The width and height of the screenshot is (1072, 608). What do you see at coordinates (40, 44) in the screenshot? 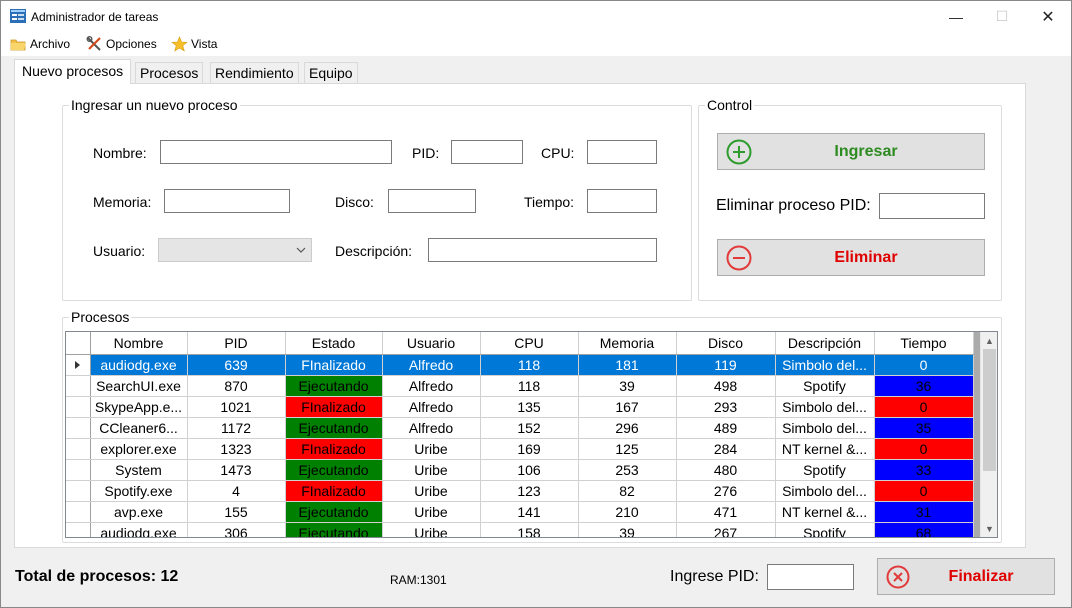
I see `menu-archivo: Archivo` at bounding box center [40, 44].